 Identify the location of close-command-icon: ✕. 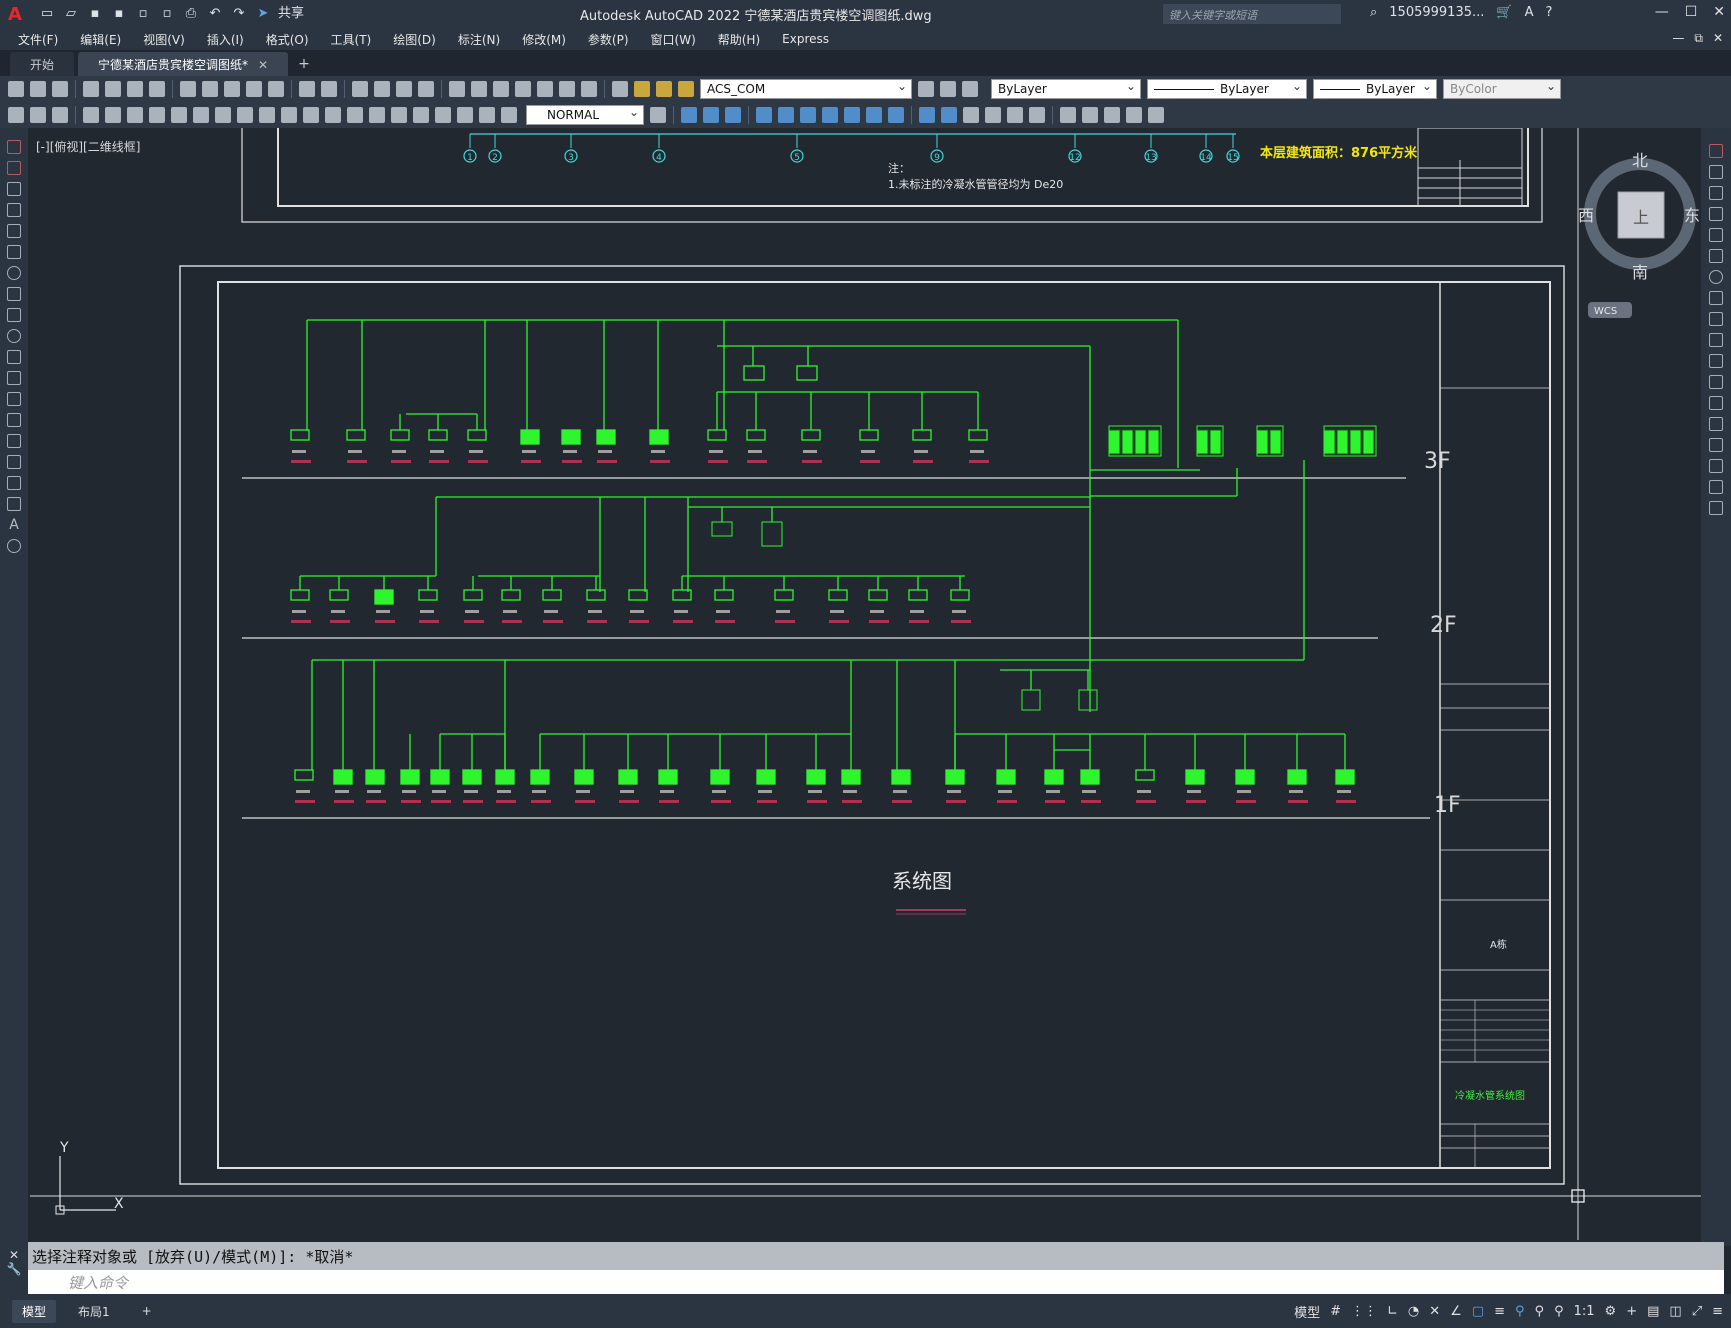
(14, 1255).